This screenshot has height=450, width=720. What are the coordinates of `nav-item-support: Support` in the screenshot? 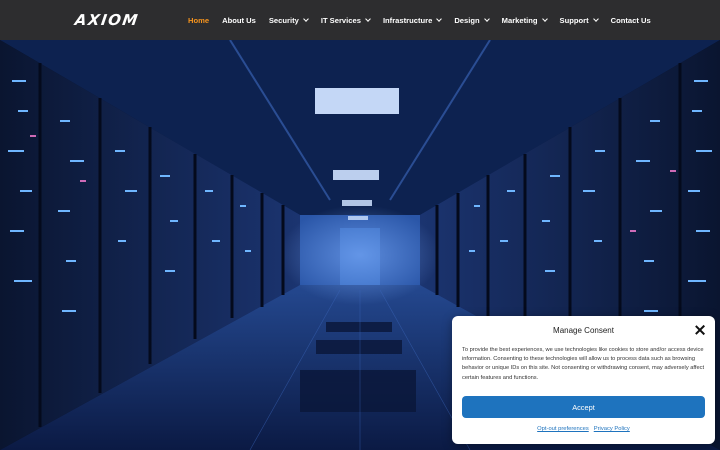 It's located at (579, 20).